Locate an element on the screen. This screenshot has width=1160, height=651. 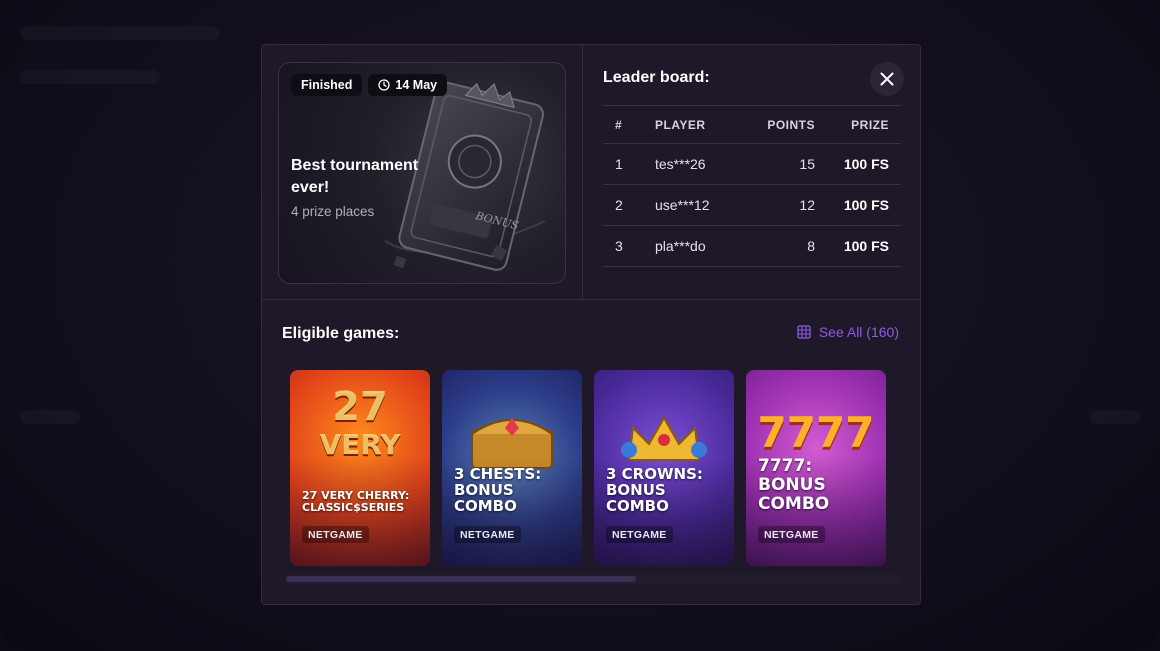
scrollbar-thumb is located at coordinates (461, 579).